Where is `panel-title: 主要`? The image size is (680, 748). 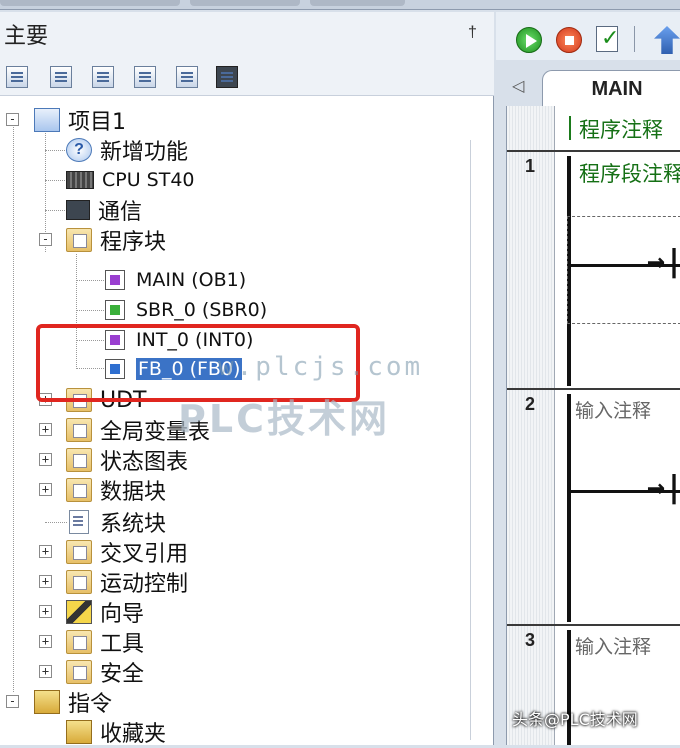 panel-title: 主要 is located at coordinates (26, 36).